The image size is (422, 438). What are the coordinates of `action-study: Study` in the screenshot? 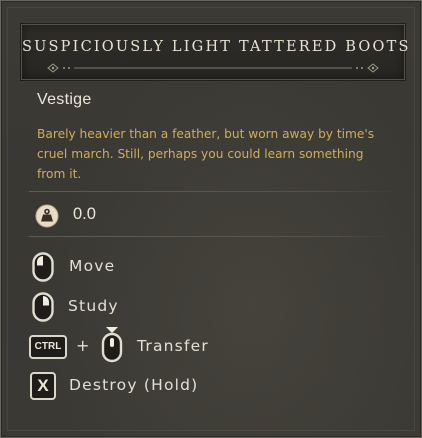 It's located at (201, 307).